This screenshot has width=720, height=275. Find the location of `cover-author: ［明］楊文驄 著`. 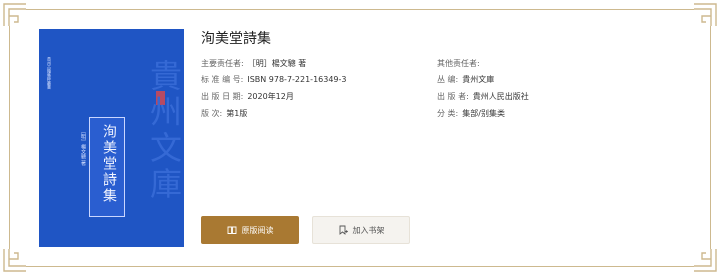

cover-author: ［明］楊文驄 著 is located at coordinates (83, 147).